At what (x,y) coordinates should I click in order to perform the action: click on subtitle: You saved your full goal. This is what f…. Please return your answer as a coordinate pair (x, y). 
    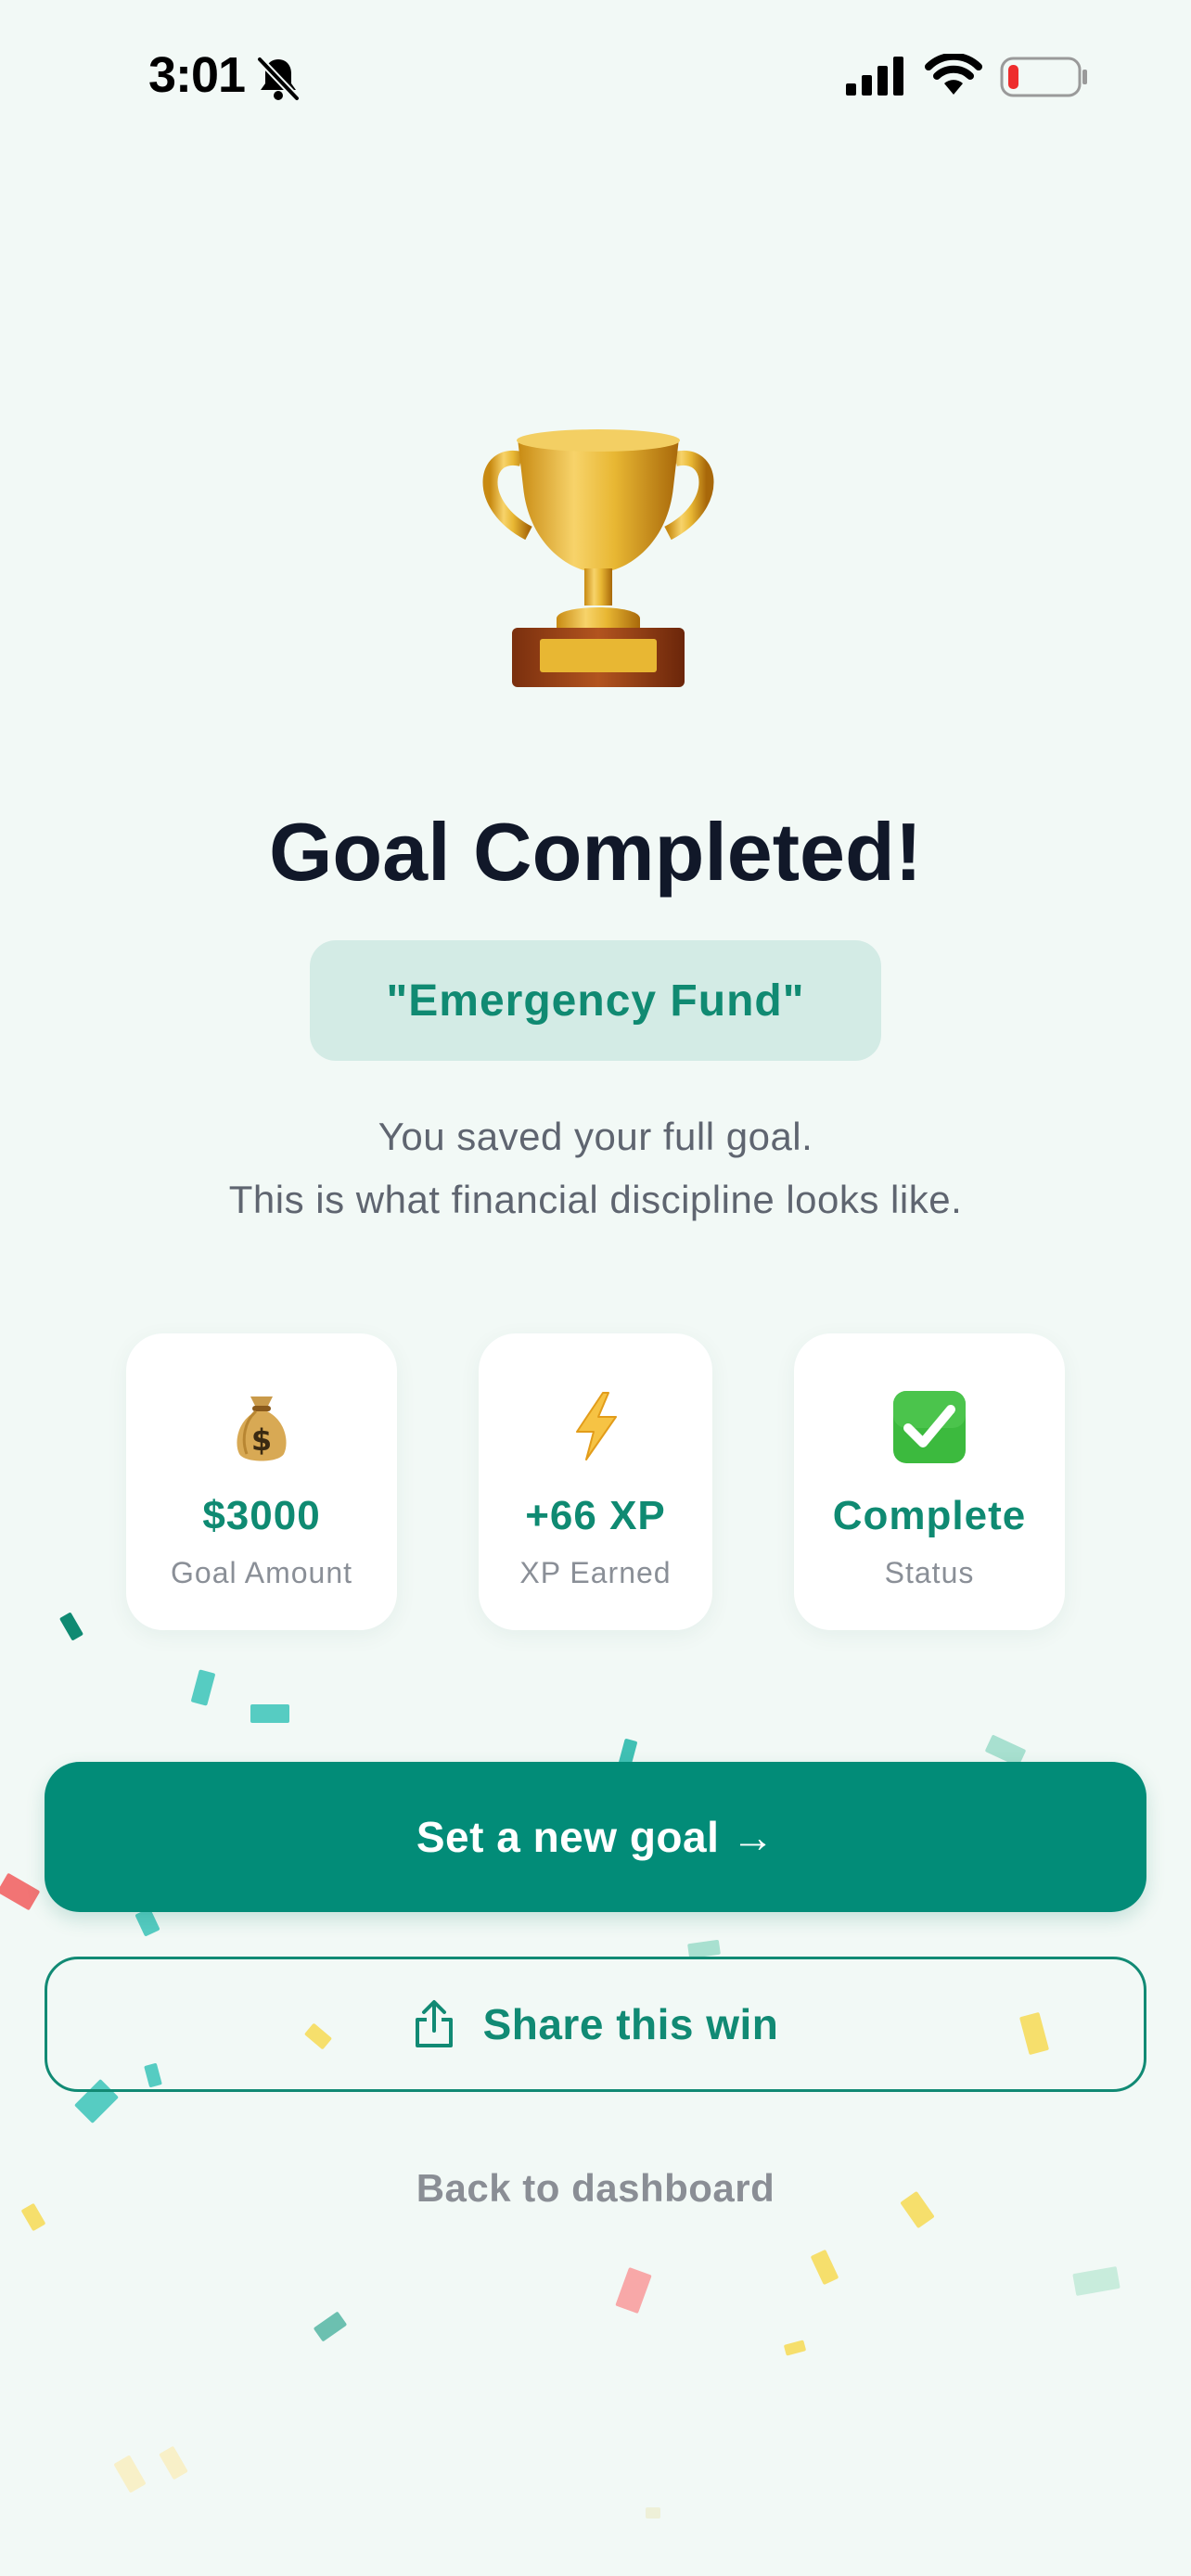
    Looking at the image, I should click on (595, 1168).